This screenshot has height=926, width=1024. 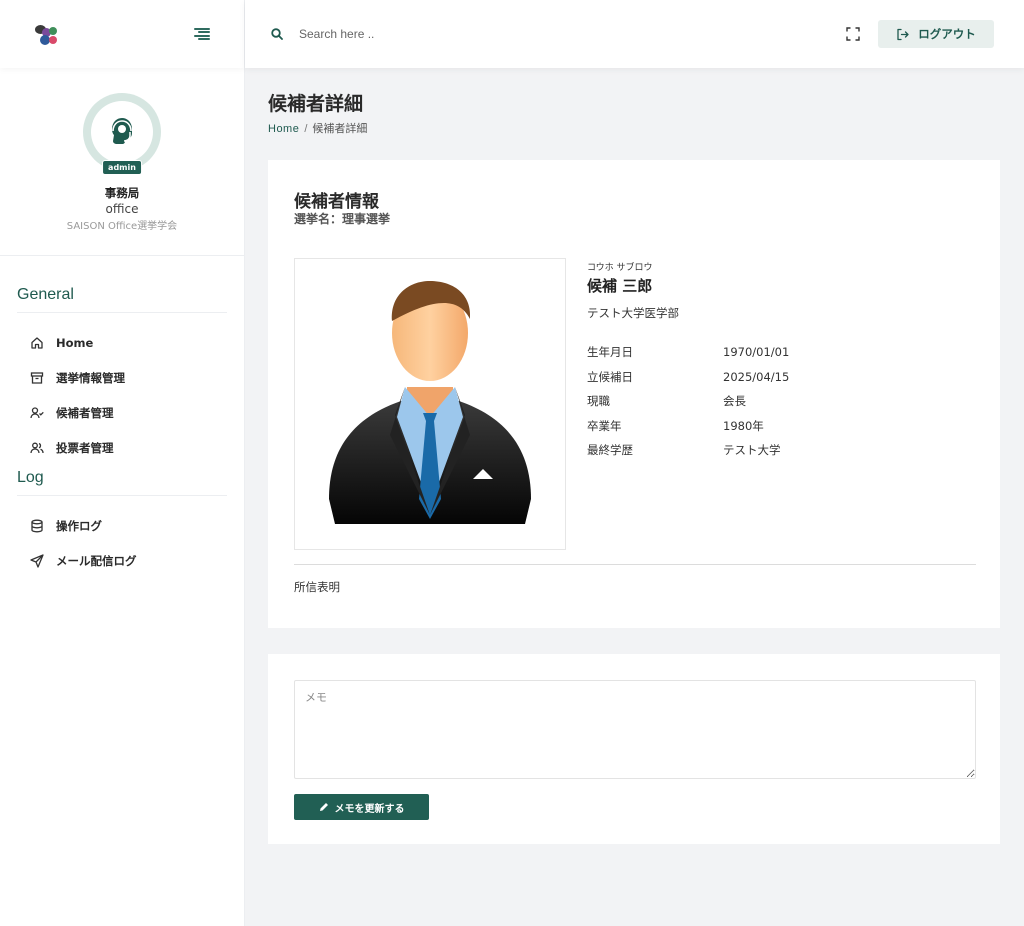 I want to click on detail-value: 2025/04/15, so click(x=756, y=376).